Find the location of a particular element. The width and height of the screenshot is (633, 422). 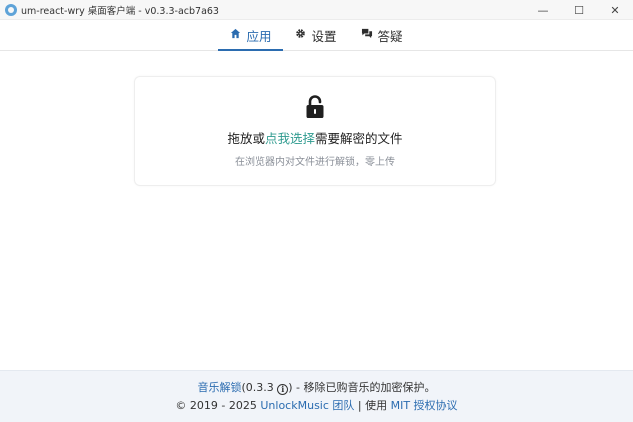

home-icon is located at coordinates (235, 35).